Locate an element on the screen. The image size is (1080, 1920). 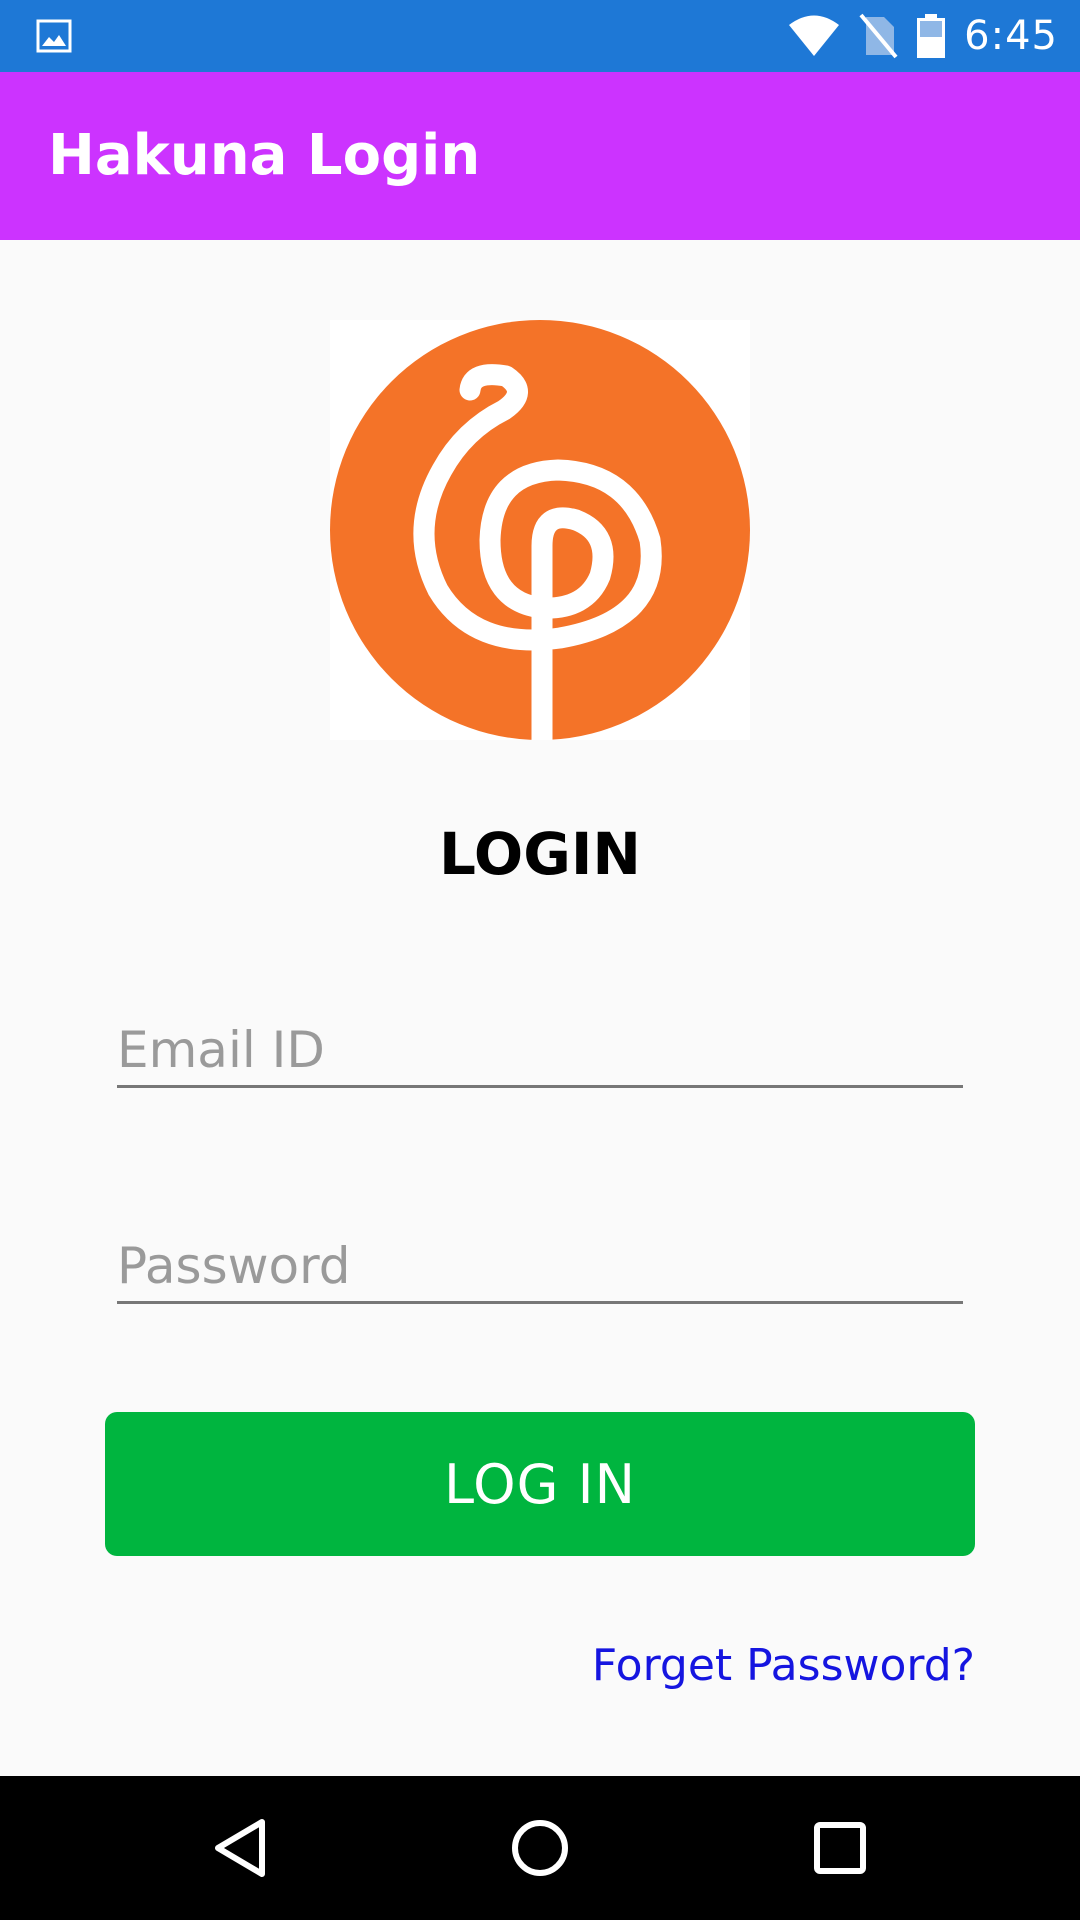
back-button is located at coordinates (240, 1848).